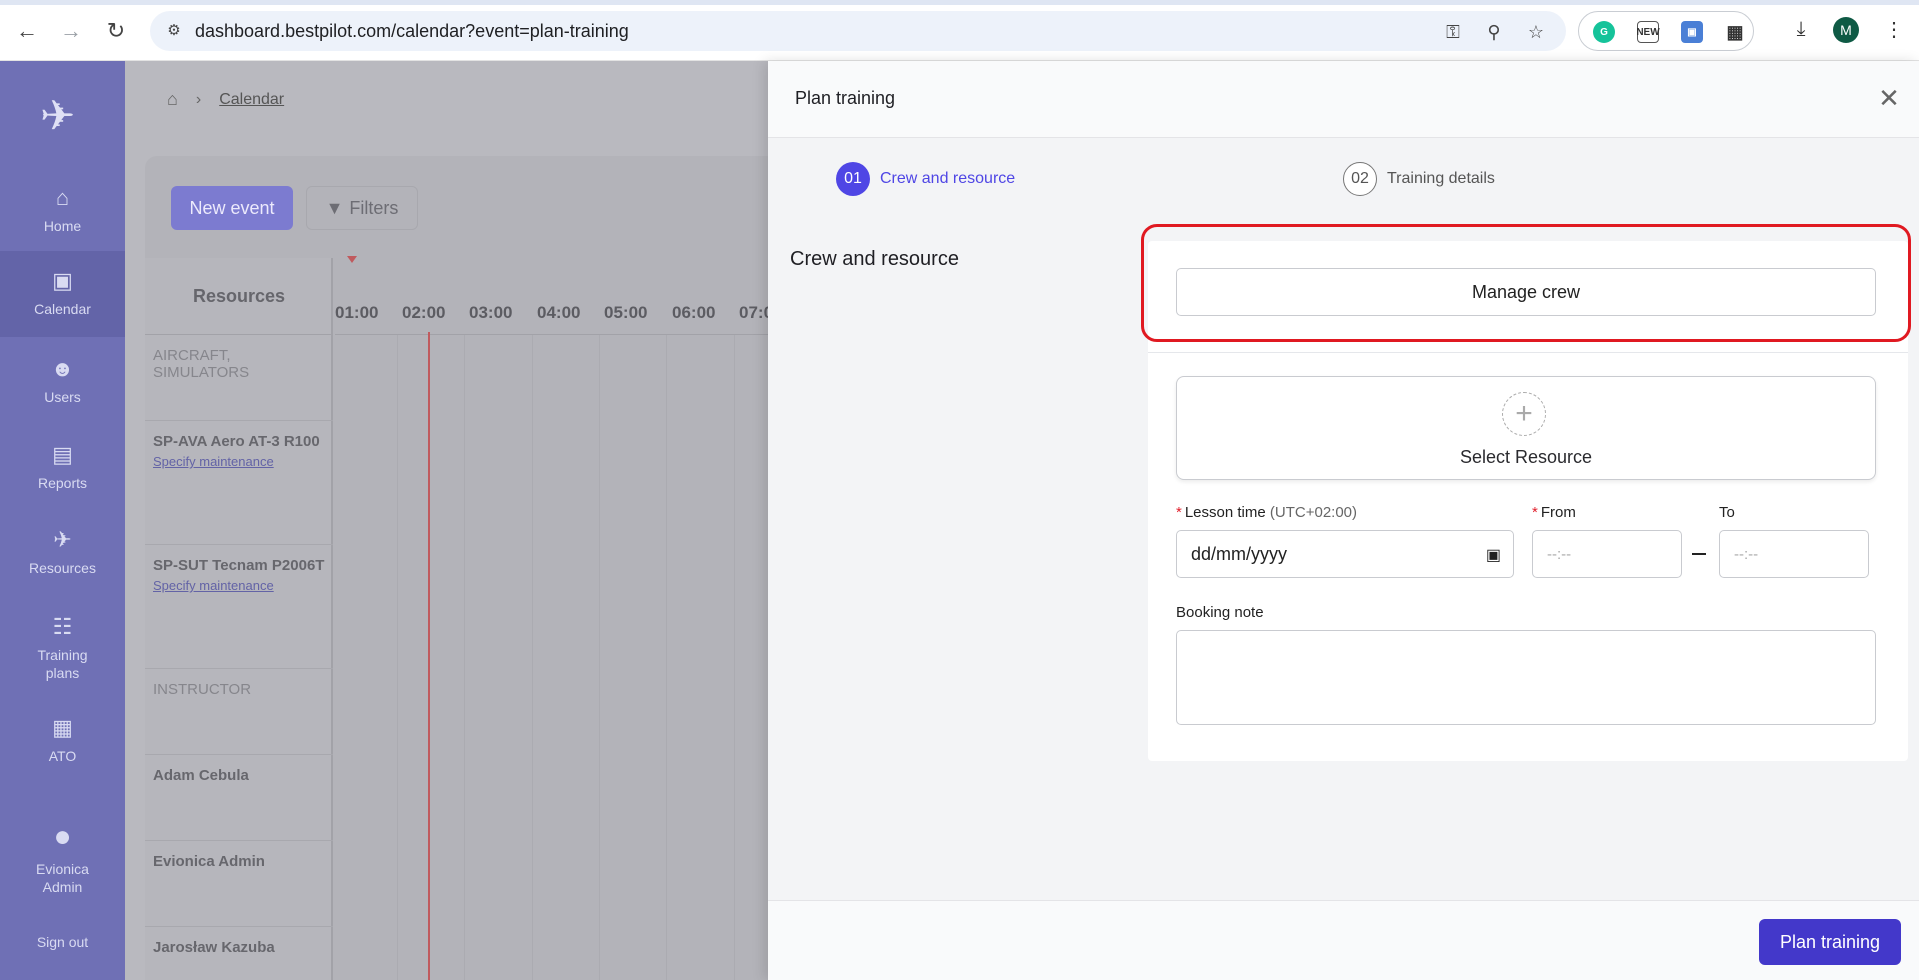 Image resolution: width=1919 pixels, height=980 pixels. What do you see at coordinates (1830, 942) in the screenshot?
I see `plan-training-button: Plan training` at bounding box center [1830, 942].